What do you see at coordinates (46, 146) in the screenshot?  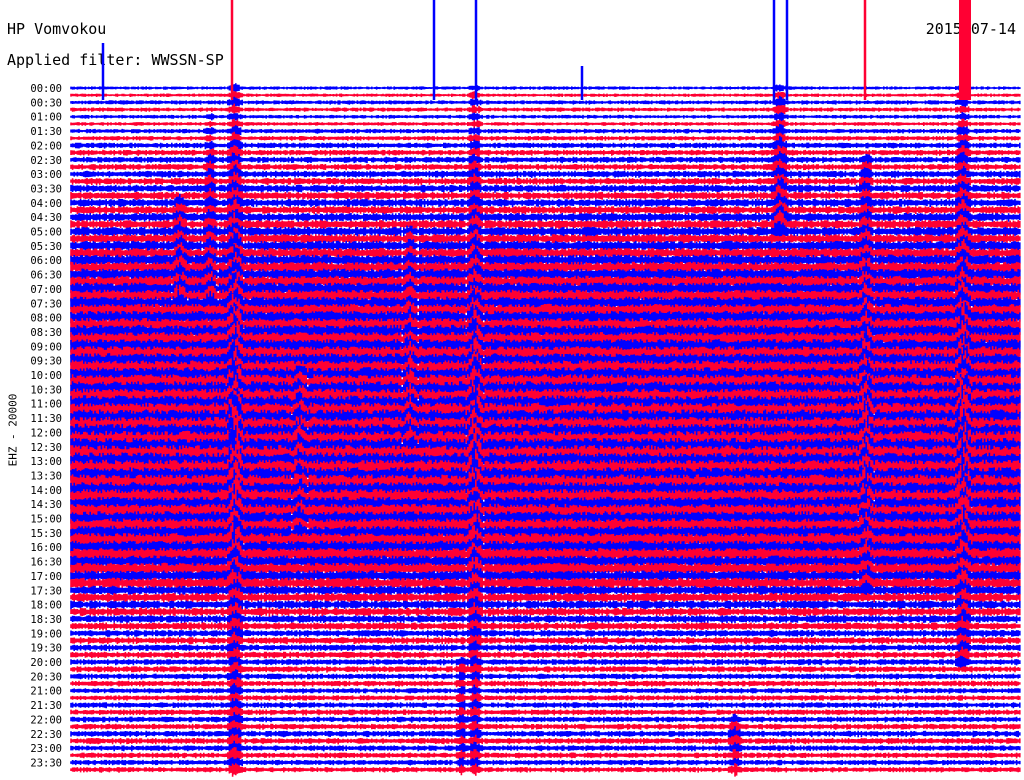 I see `time-tick-label: 02:00` at bounding box center [46, 146].